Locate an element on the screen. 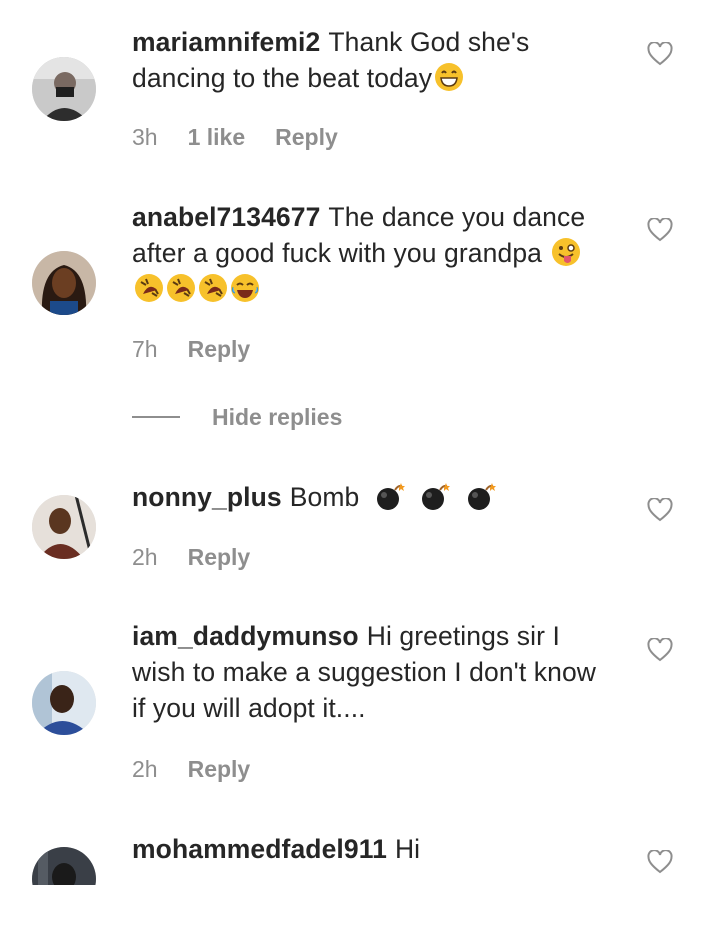 The width and height of the screenshot is (720, 930). comment-body: Hi is located at coordinates (407, 849).